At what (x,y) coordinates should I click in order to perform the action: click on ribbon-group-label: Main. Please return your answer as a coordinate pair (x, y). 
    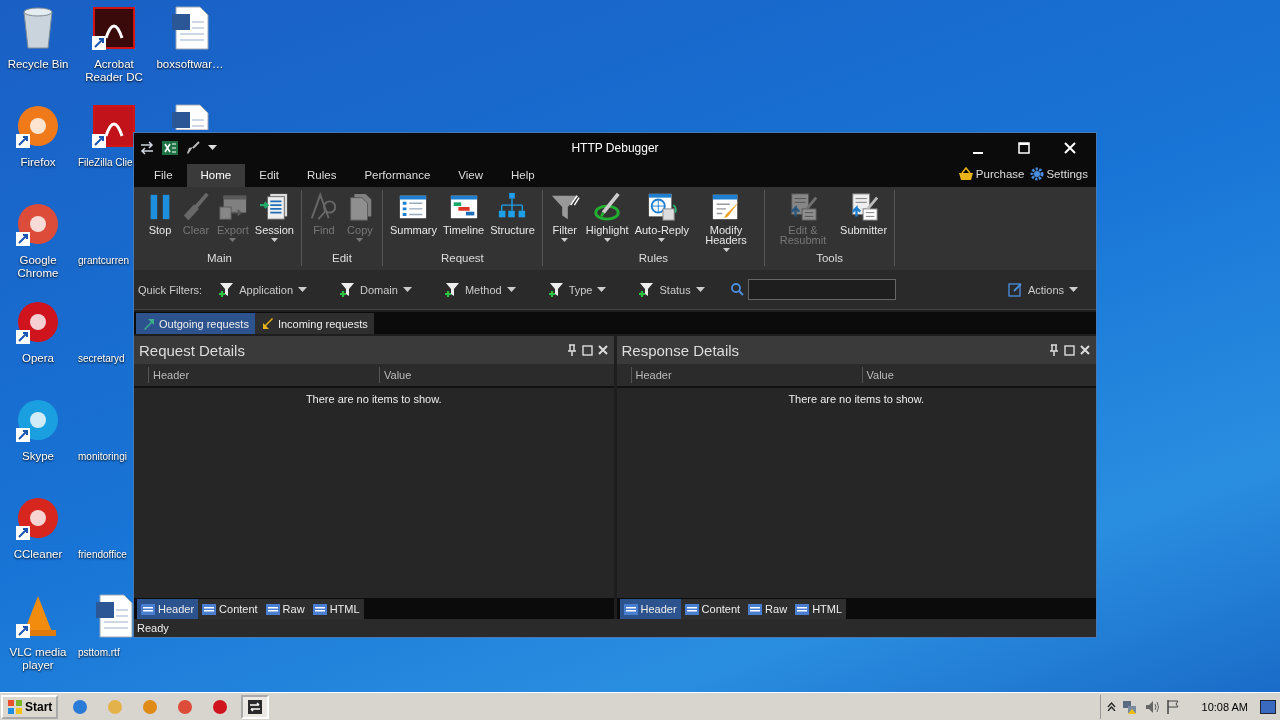
    Looking at the image, I should click on (219, 259).